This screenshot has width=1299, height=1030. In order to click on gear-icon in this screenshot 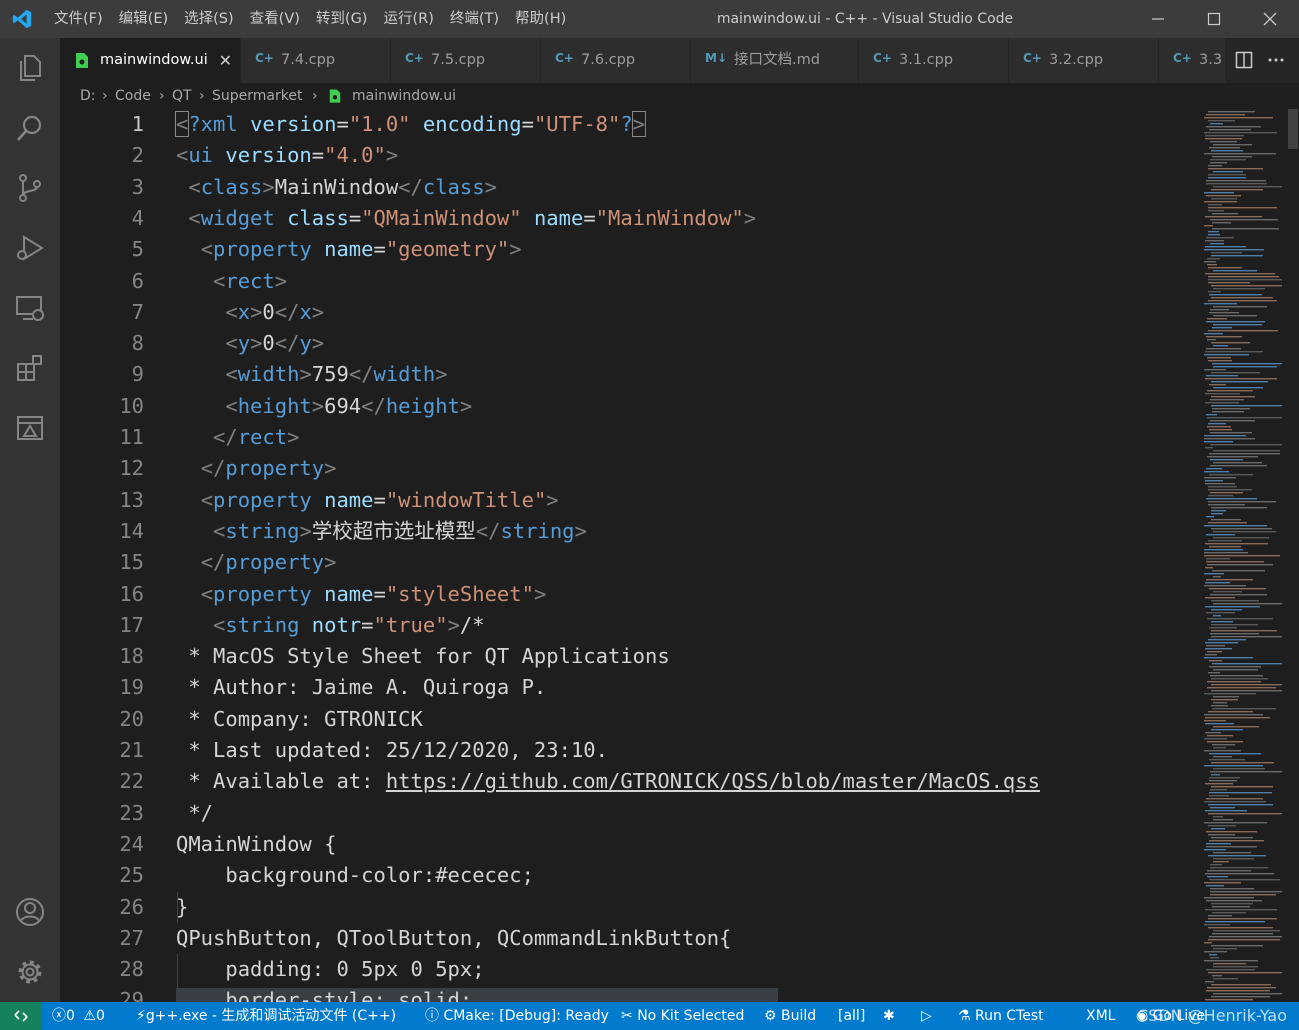, I will do `click(30, 972)`.